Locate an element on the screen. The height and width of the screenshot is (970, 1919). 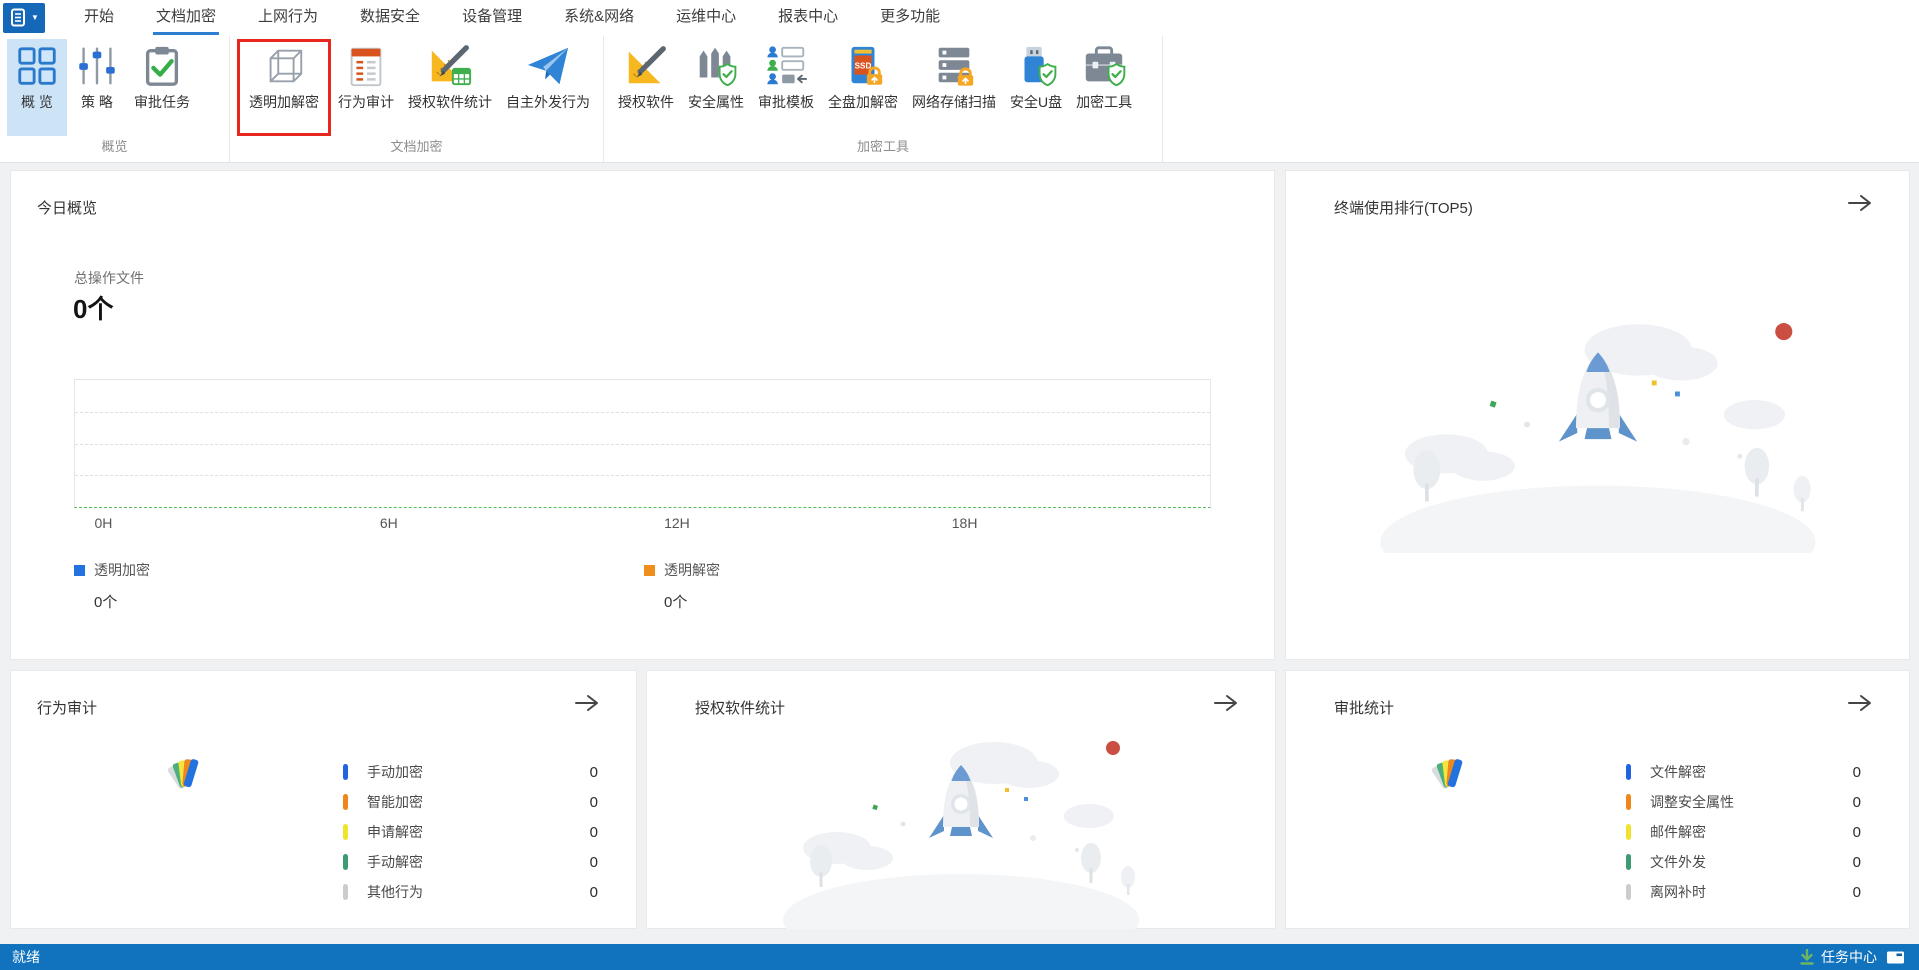
server-lock-icon is located at coordinates (956, 67).